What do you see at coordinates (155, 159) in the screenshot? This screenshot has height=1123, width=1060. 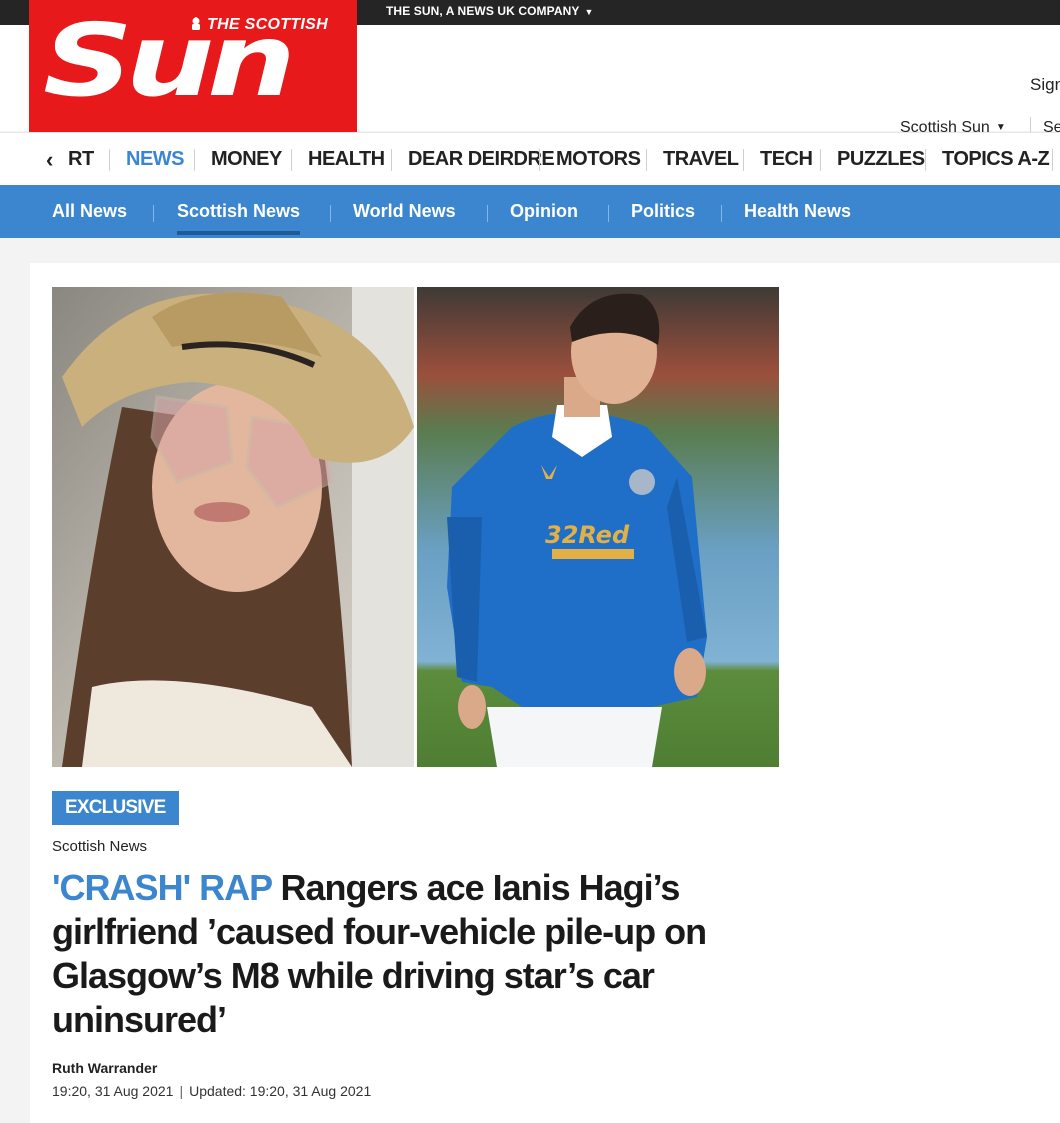 I see `nav-item-news: NEWS` at bounding box center [155, 159].